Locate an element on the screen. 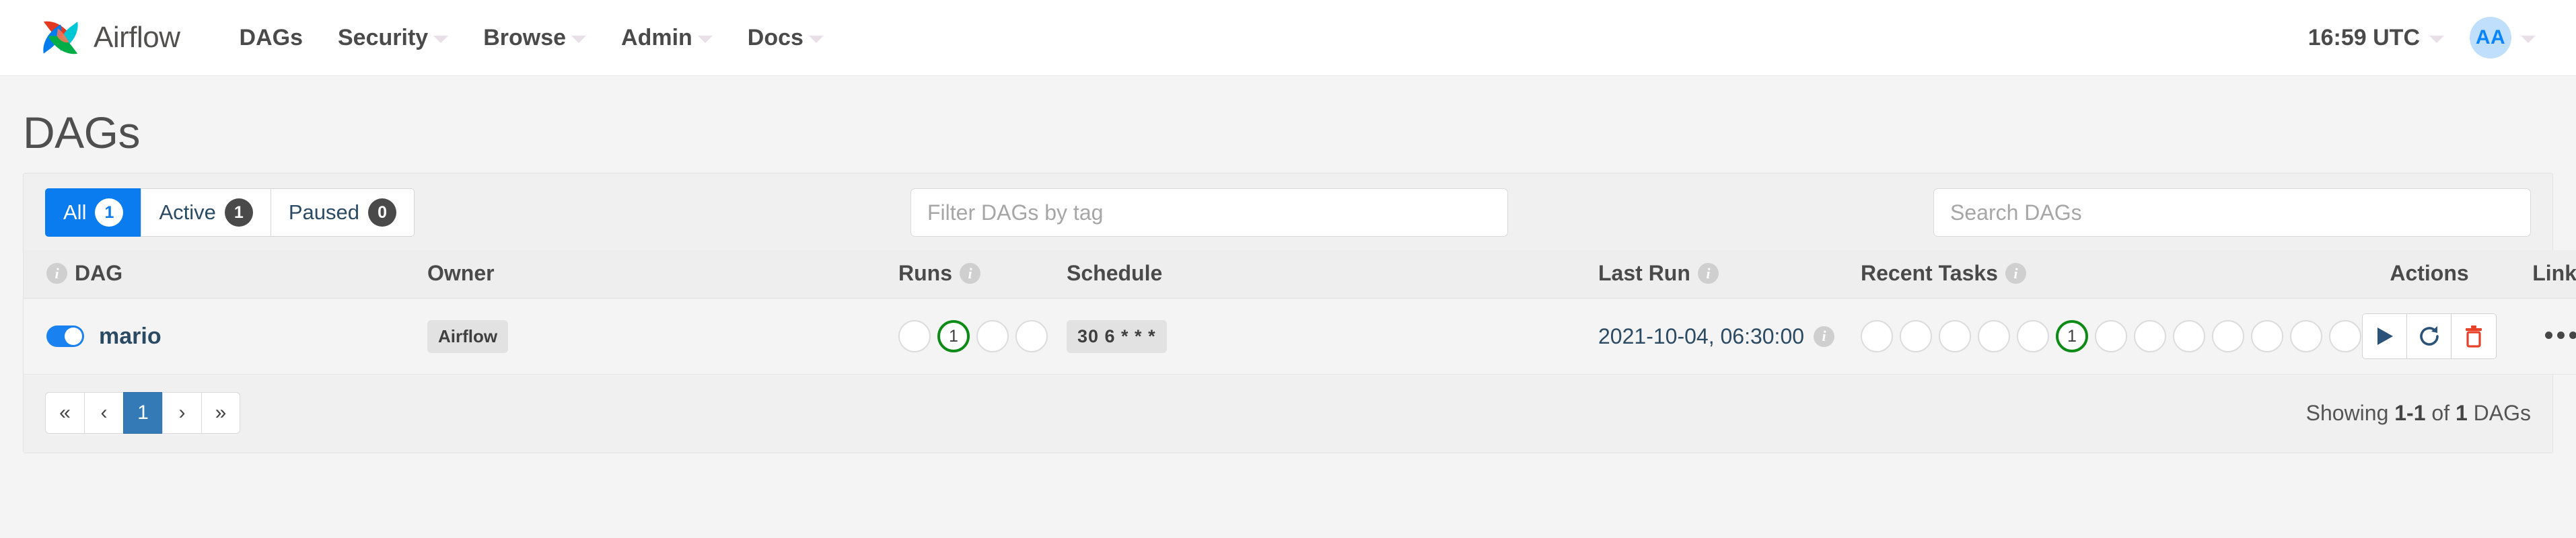 The width and height of the screenshot is (2576, 538). showing-range: 1-1 is located at coordinates (2410, 412).